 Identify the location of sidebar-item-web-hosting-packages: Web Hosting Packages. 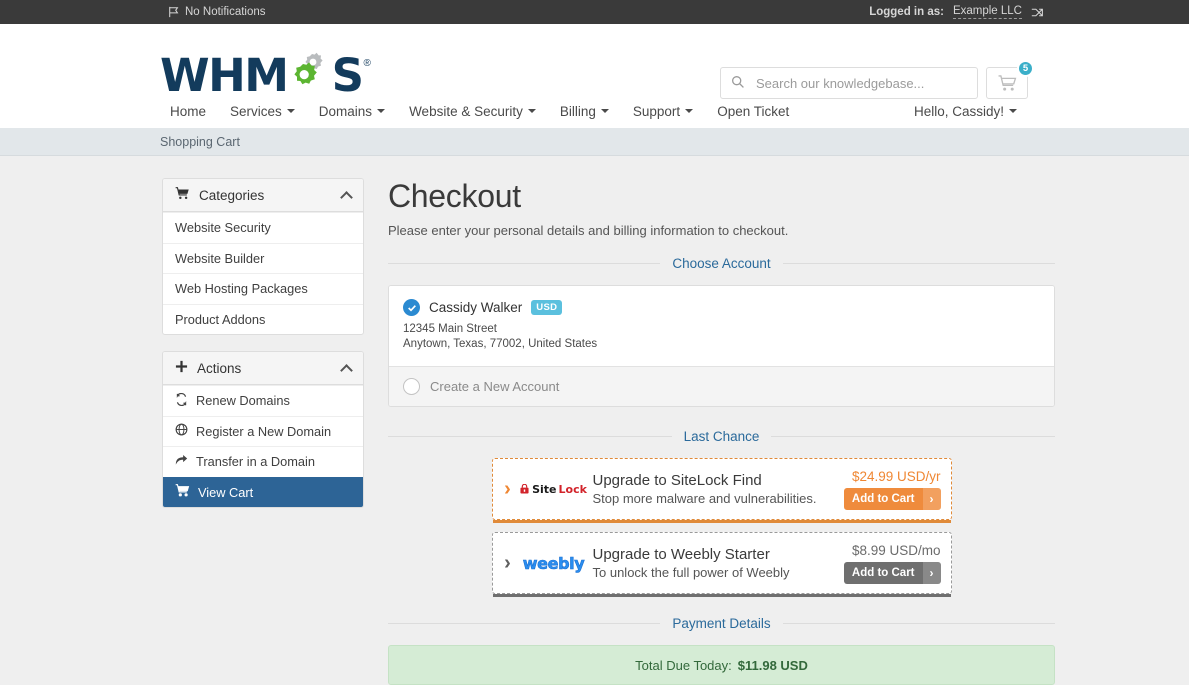
(263, 288).